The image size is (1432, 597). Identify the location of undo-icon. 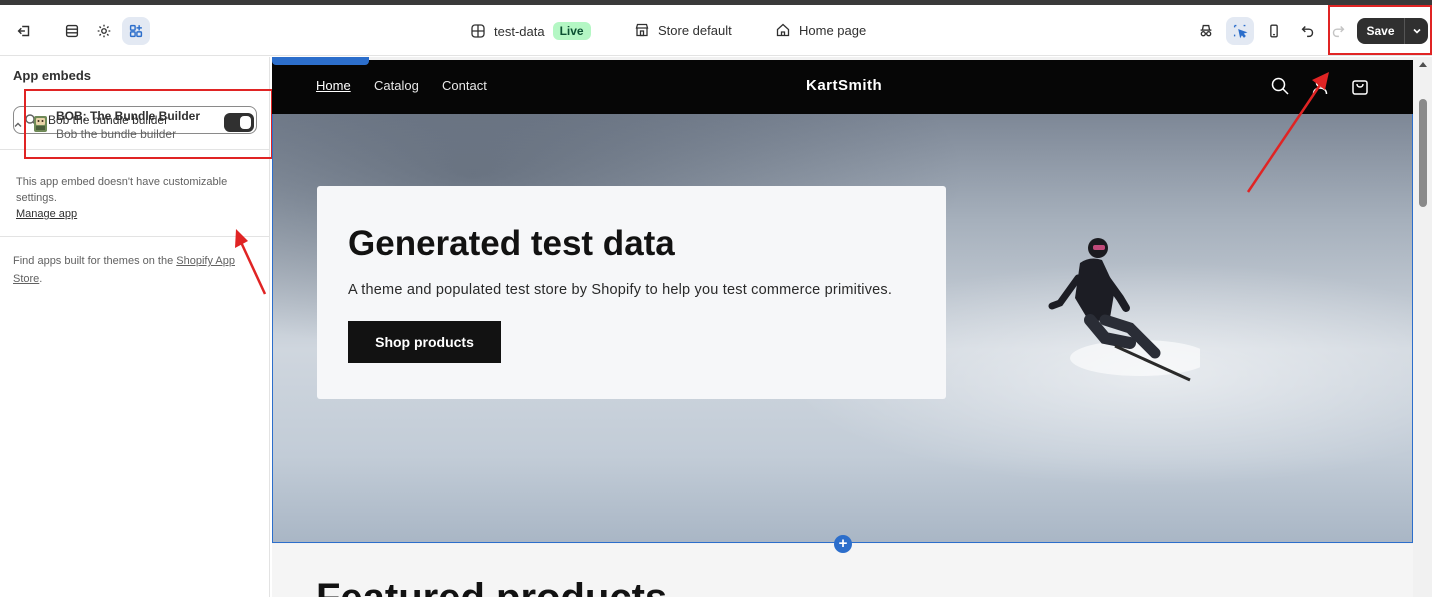
(1307, 31).